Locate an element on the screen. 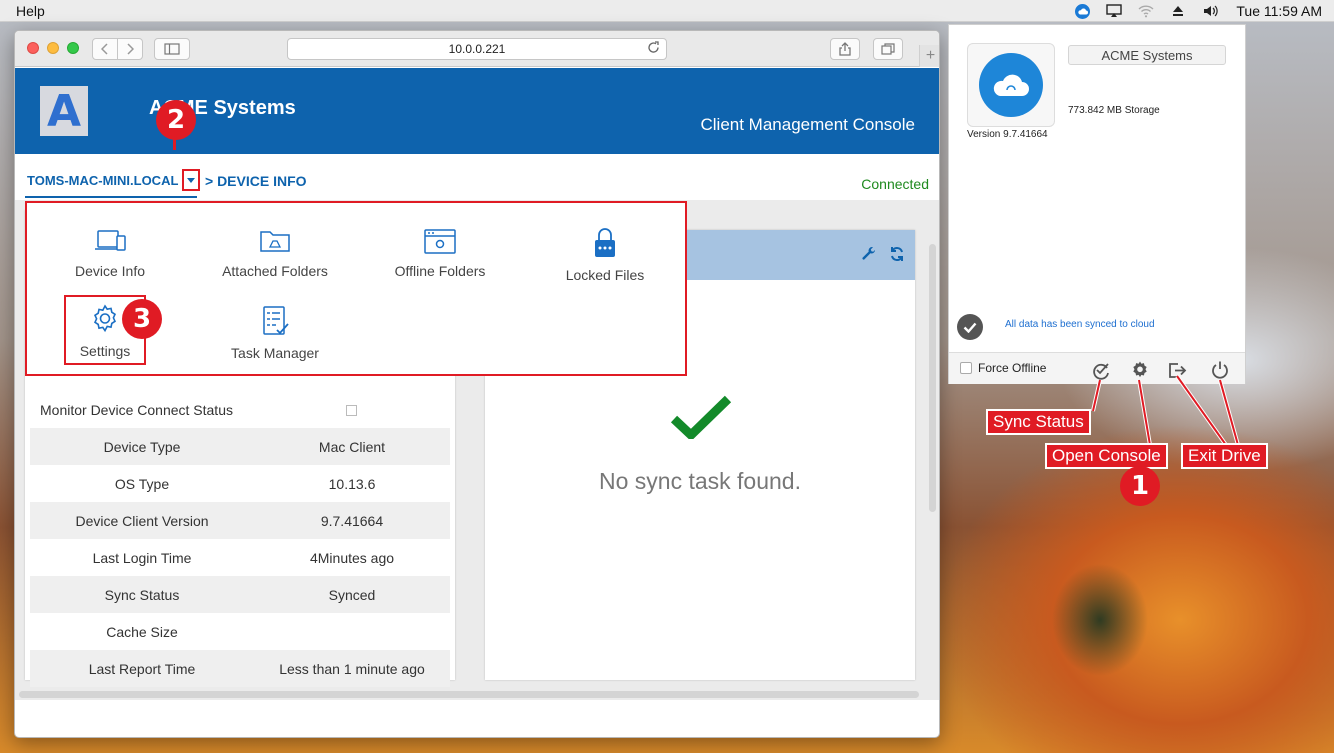  tabs-icon is located at coordinates (888, 49).